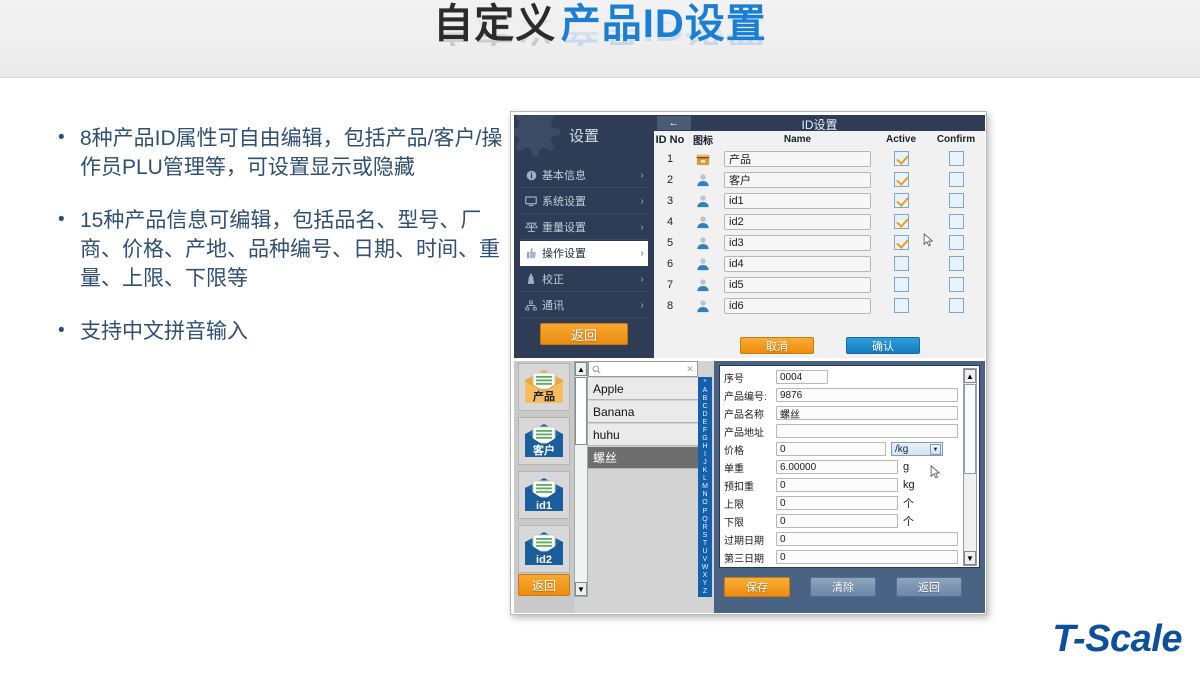  What do you see at coordinates (704, 446) in the screenshot?
I see `alpha-index-entry: H` at bounding box center [704, 446].